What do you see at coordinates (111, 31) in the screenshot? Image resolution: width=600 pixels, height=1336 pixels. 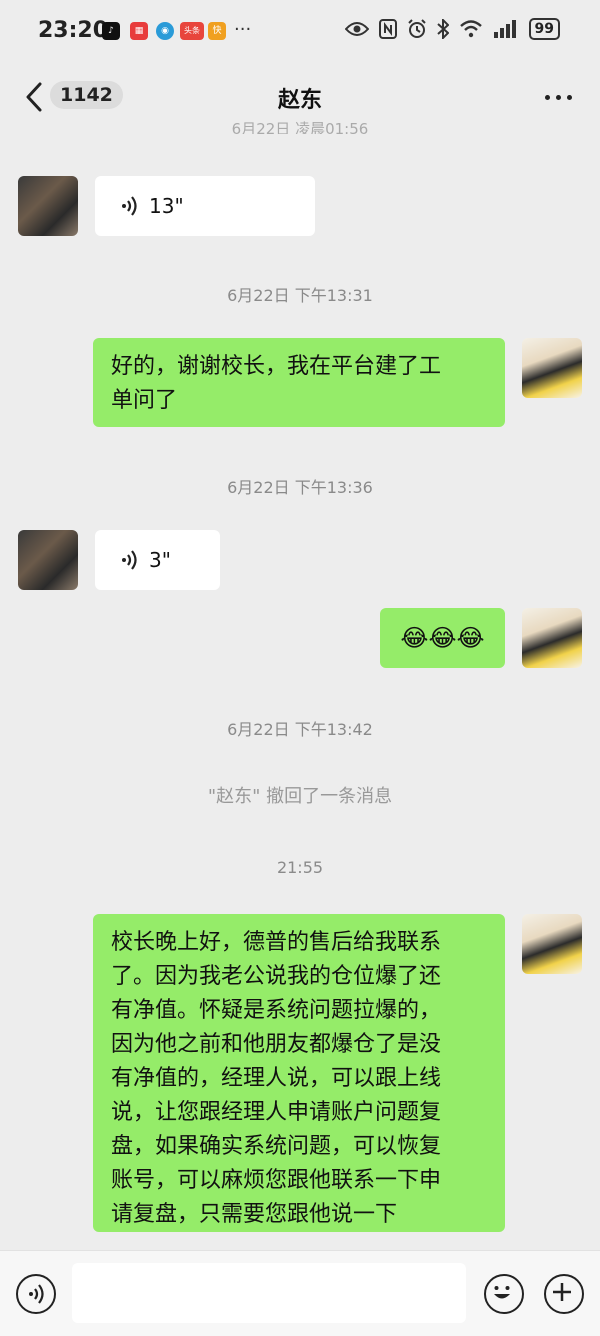 I see `tiktok-icon: ♪` at bounding box center [111, 31].